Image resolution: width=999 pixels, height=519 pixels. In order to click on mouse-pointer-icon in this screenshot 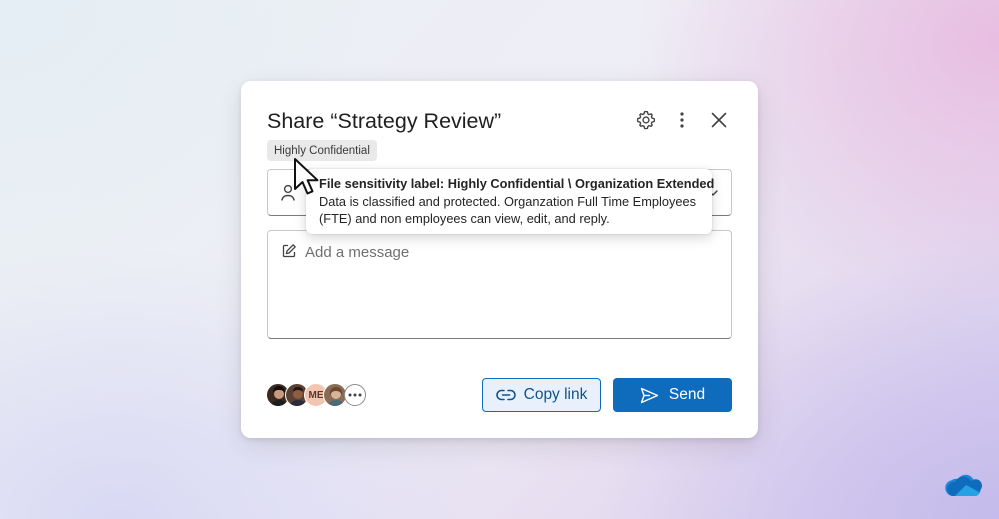, I will do `click(306, 176)`.